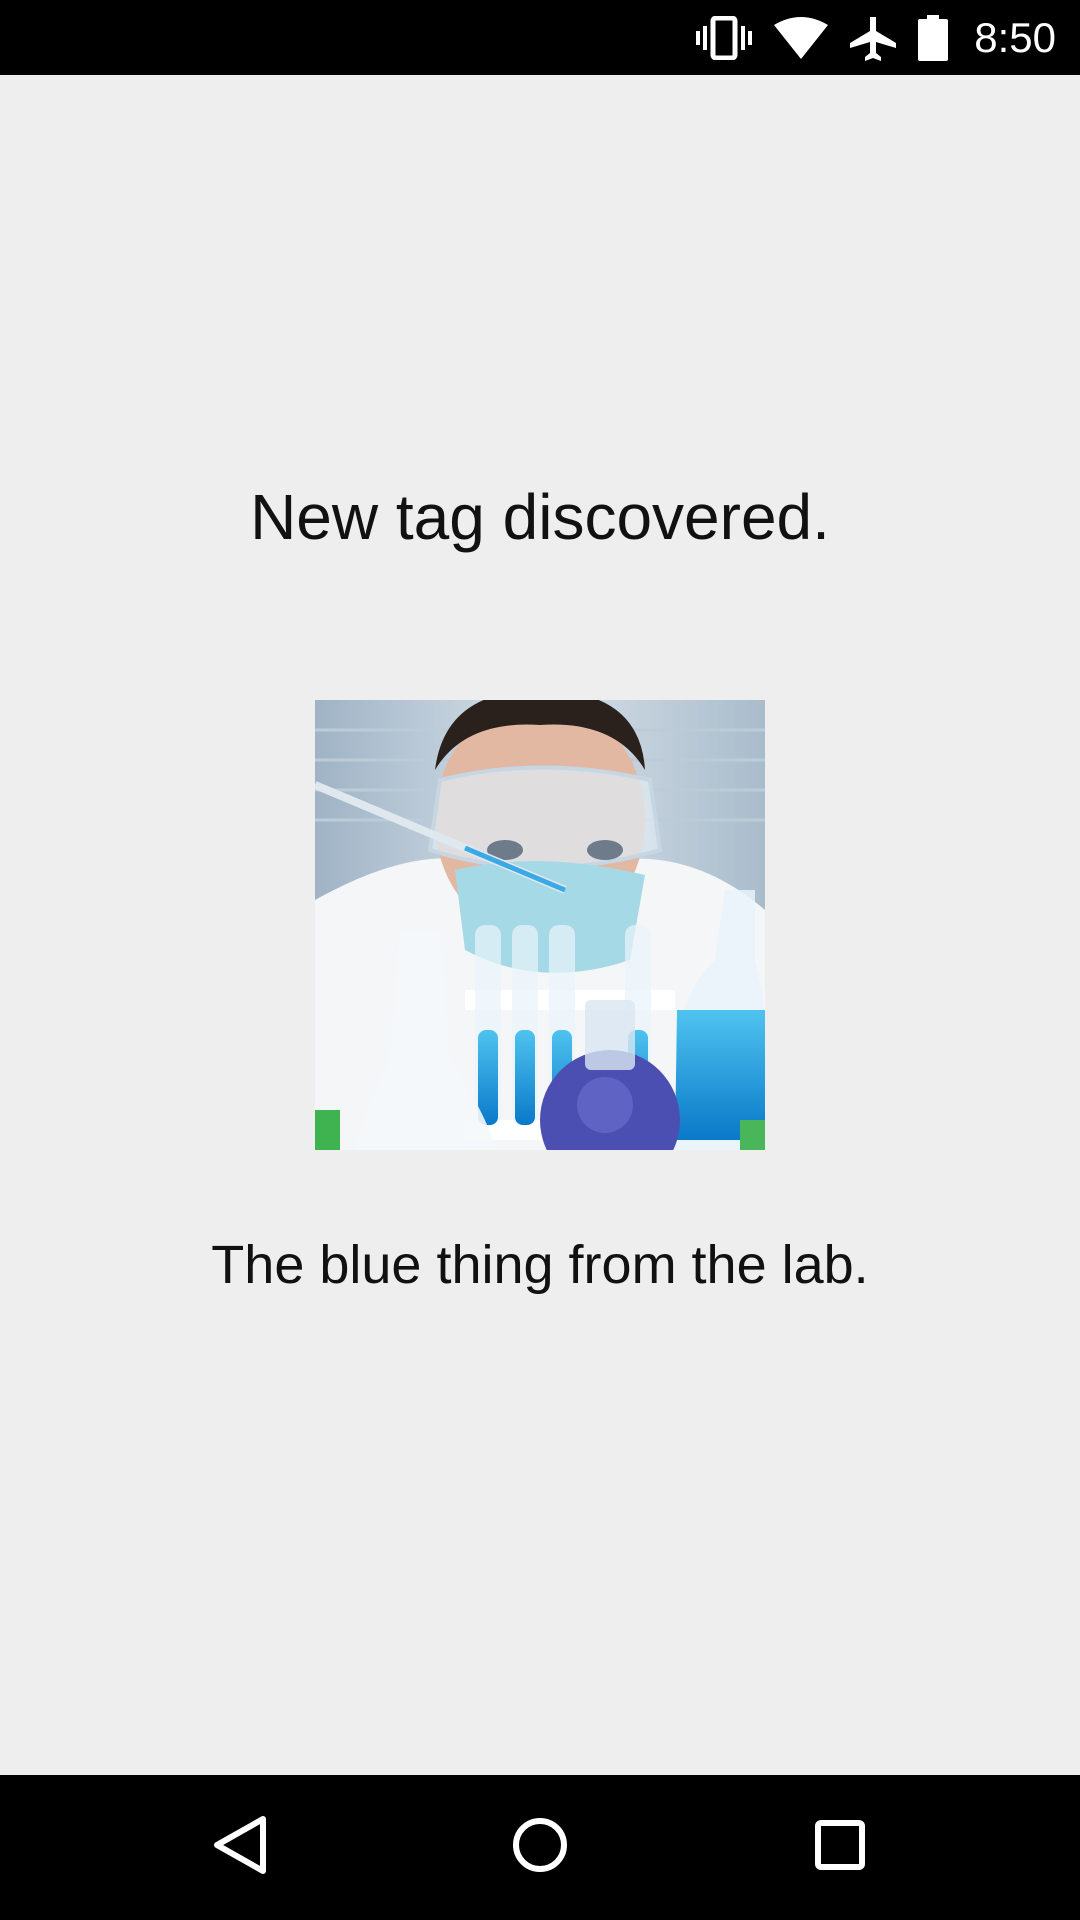  I want to click on back-button, so click(240, 1847).